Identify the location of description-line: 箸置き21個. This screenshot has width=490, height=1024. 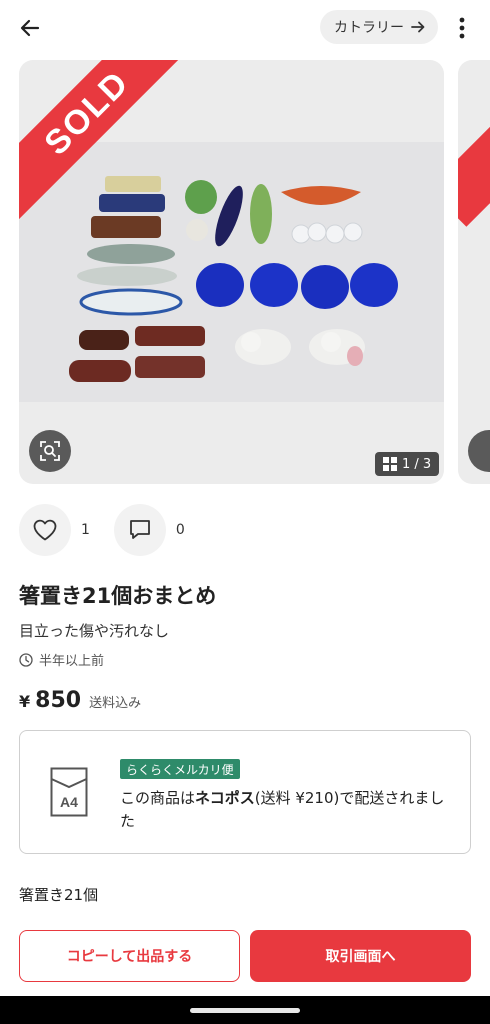
(59, 895).